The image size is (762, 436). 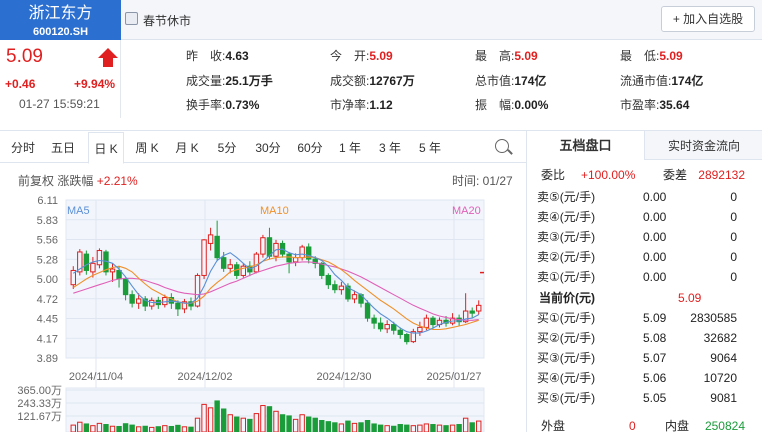 I want to click on stat-value: 0.00%, so click(x=531, y=105).